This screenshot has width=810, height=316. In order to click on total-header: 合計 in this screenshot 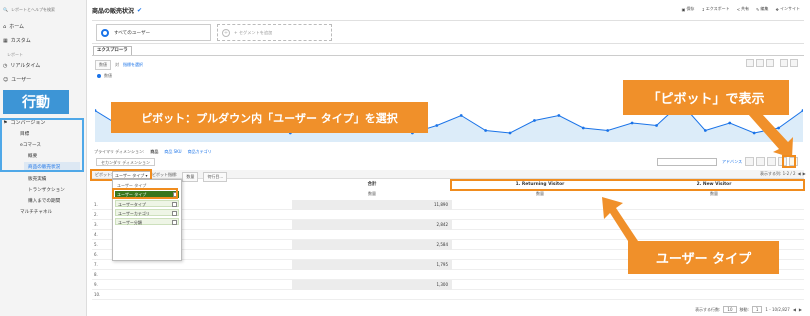, I will do `click(372, 184)`.